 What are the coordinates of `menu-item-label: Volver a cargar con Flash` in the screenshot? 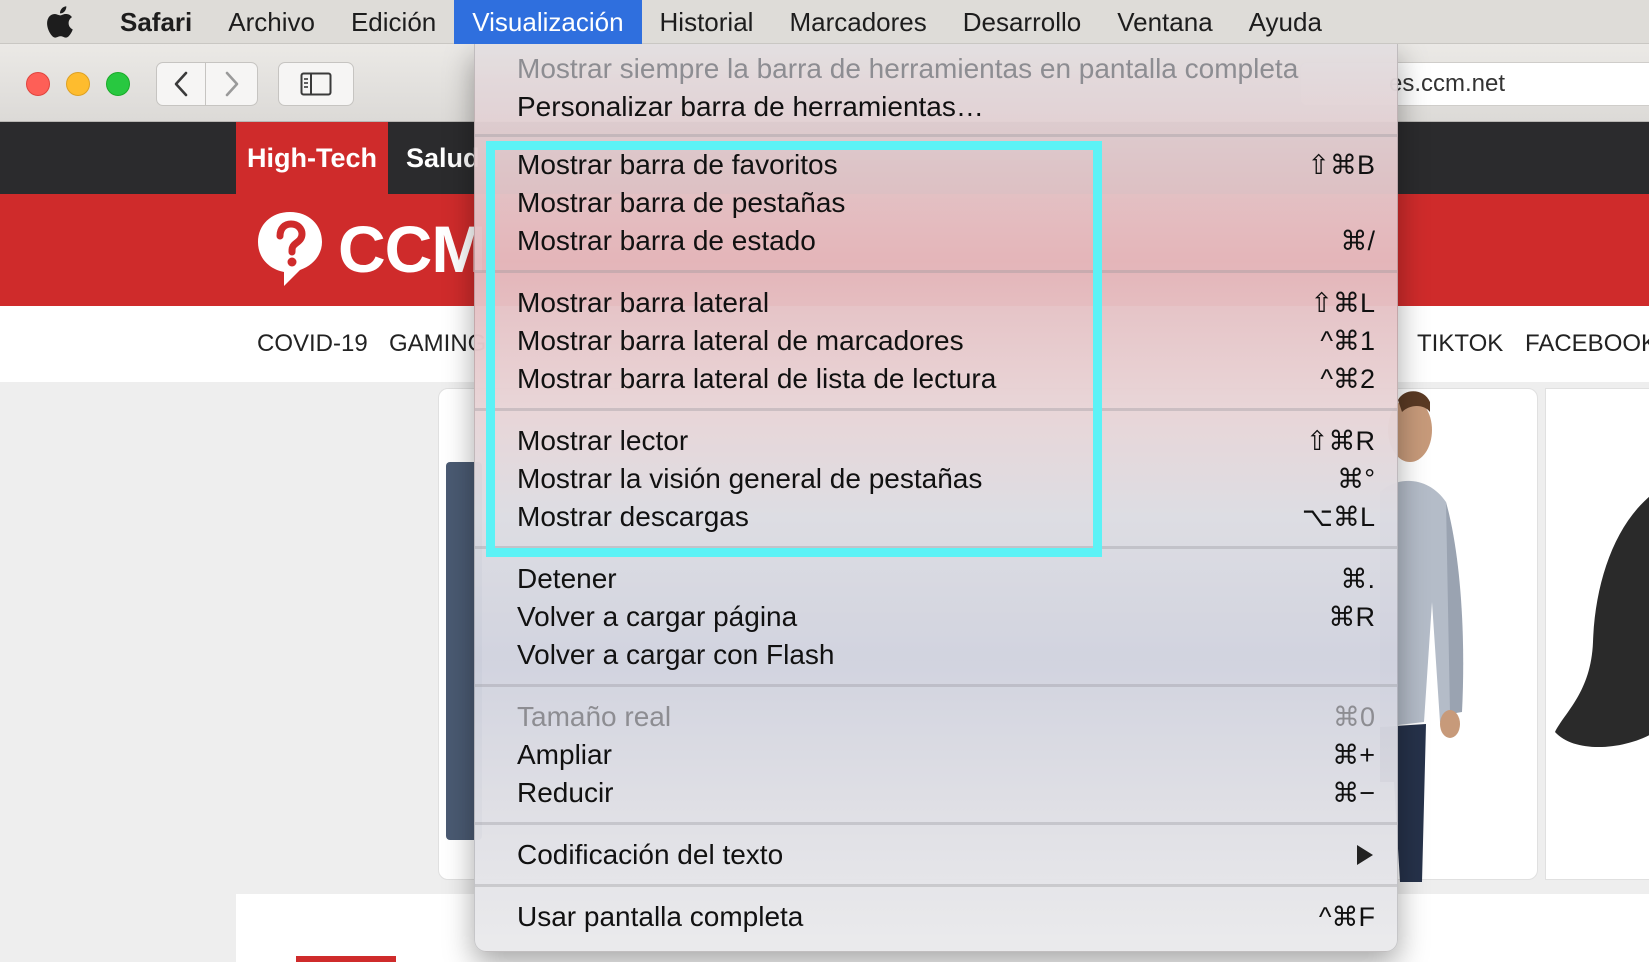 It's located at (676, 654).